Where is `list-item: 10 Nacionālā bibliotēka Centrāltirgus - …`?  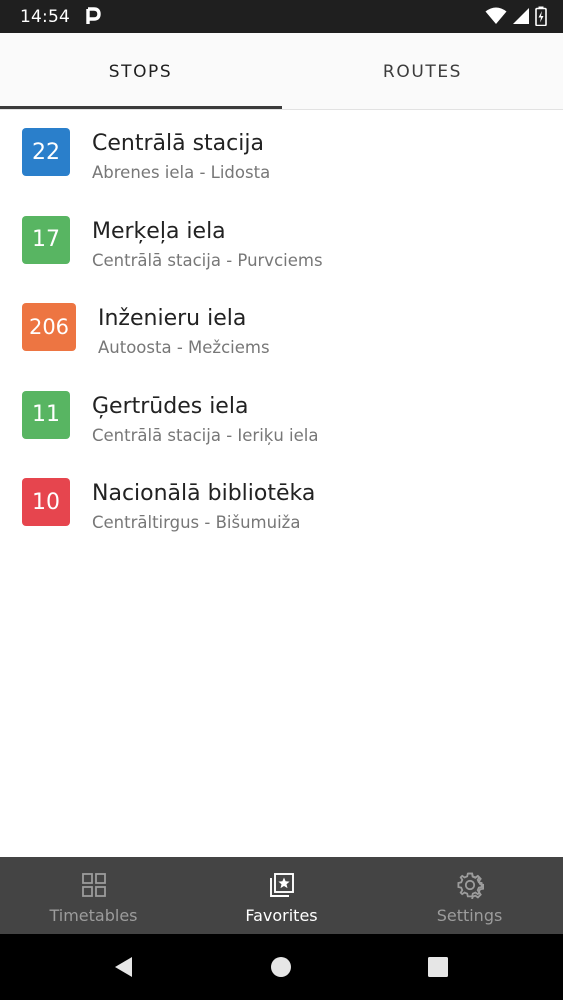 list-item: 10 Nacionālā bibliotēka Centrāltirgus - … is located at coordinates (281, 522).